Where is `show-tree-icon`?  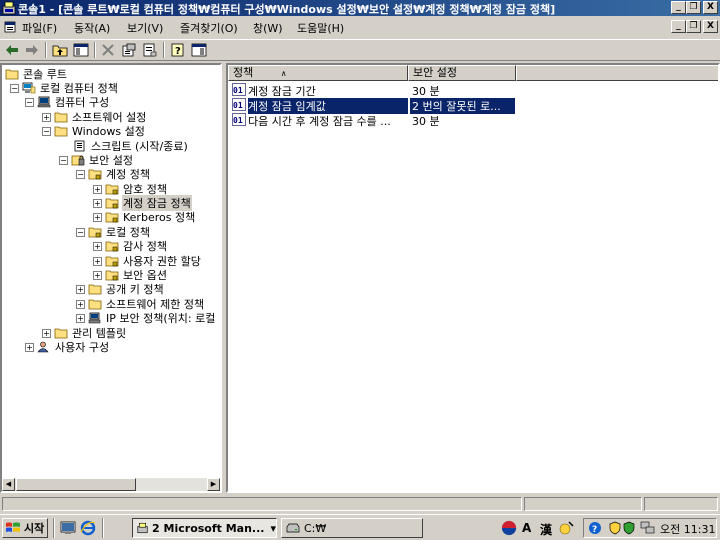 show-tree-icon is located at coordinates (81, 50).